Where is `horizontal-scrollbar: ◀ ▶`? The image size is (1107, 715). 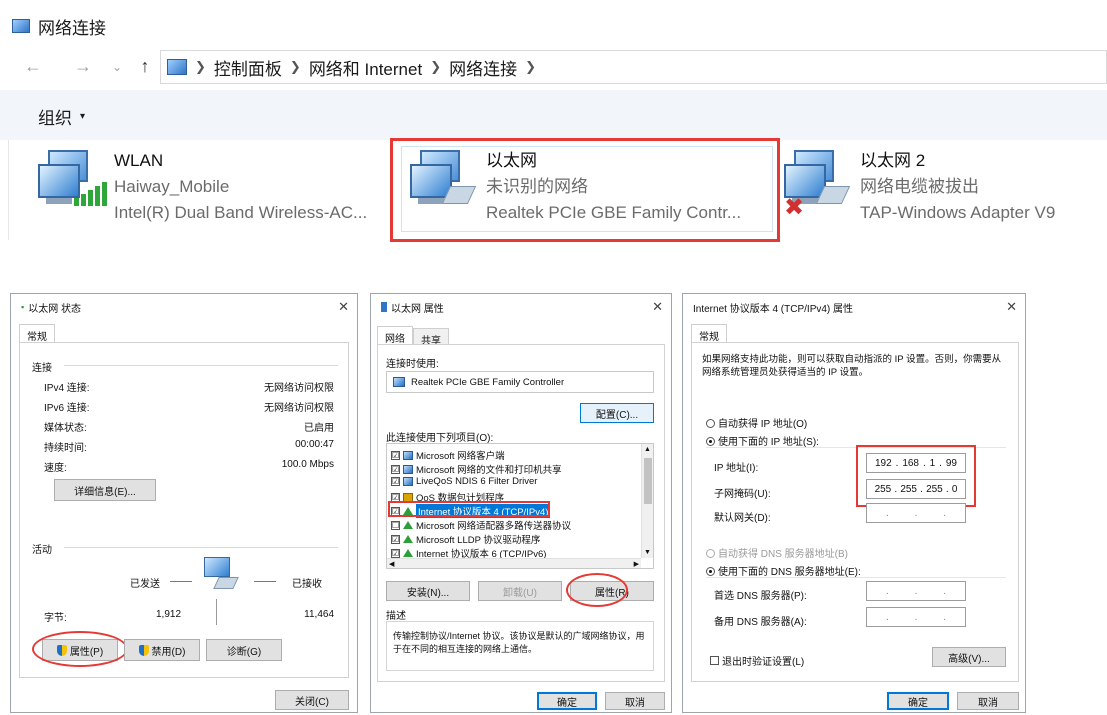 horizontal-scrollbar: ◀ ▶ is located at coordinates (514, 563).